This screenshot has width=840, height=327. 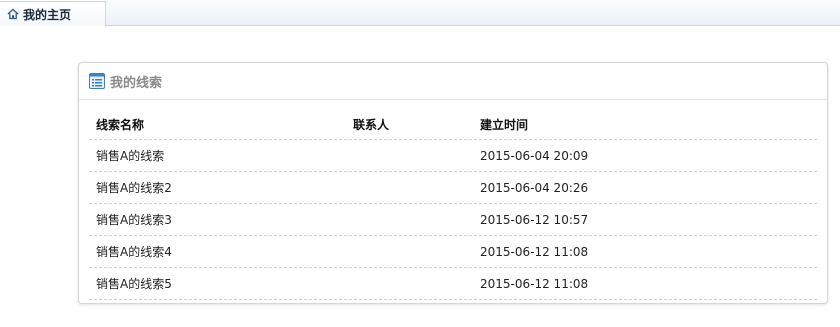 What do you see at coordinates (130, 155) in the screenshot?
I see `lead-name-link: 销售A的线索` at bounding box center [130, 155].